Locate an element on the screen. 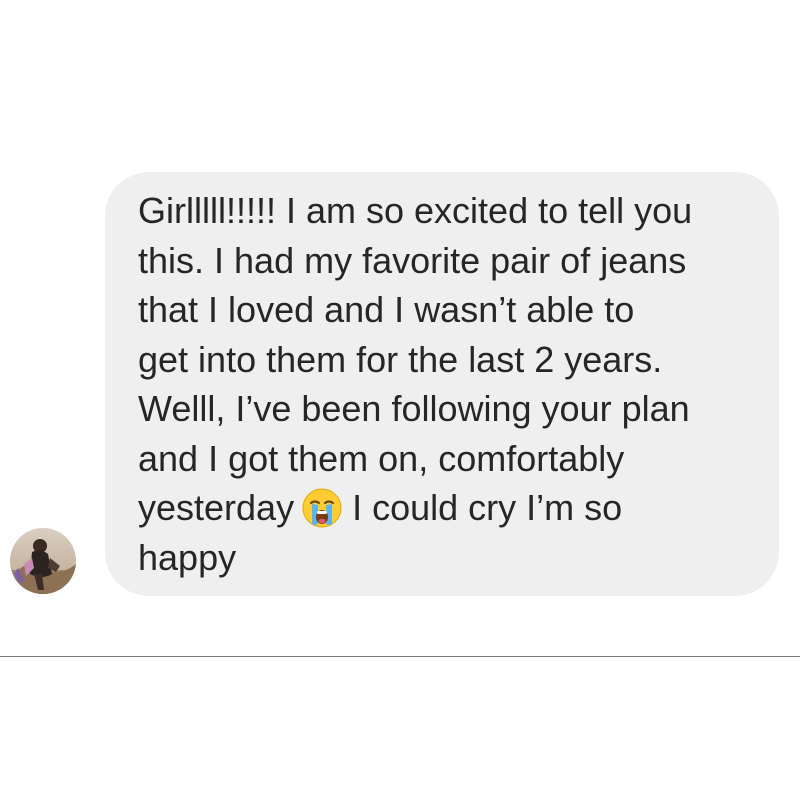  message-fragment: I could cry I’m so is located at coordinates (487, 507).